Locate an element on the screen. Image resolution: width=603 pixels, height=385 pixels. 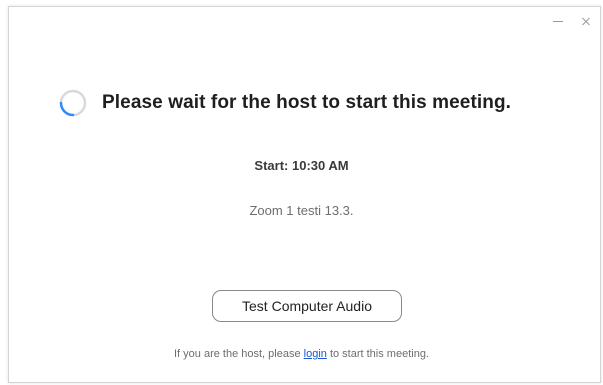
loading-spinner-icon is located at coordinates (73, 103).